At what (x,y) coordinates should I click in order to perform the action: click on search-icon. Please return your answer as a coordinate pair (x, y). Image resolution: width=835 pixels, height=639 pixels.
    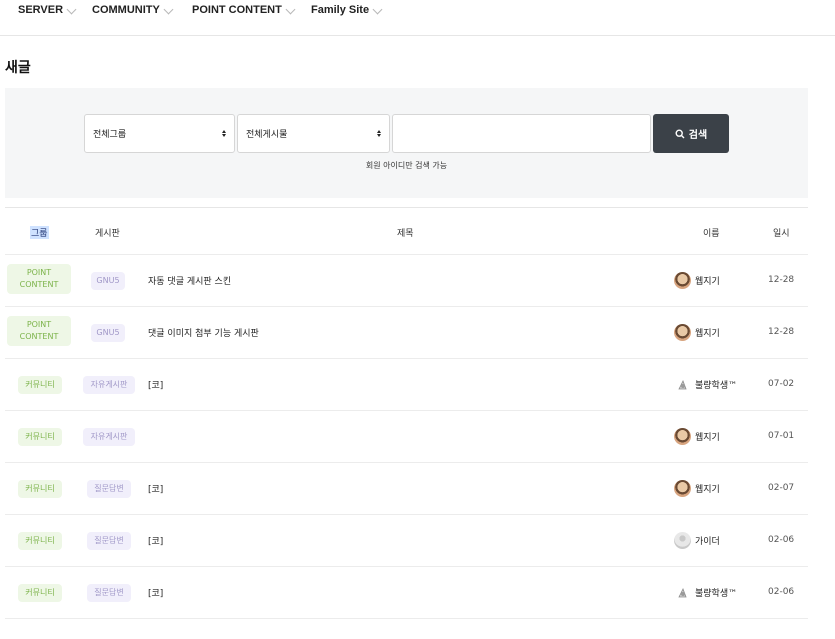
    Looking at the image, I should click on (680, 133).